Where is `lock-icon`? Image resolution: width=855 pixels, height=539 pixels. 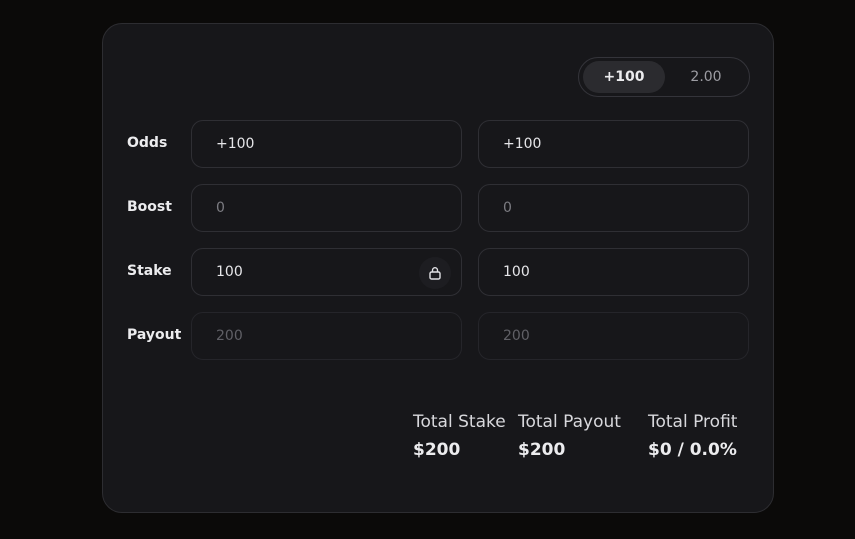 lock-icon is located at coordinates (435, 273).